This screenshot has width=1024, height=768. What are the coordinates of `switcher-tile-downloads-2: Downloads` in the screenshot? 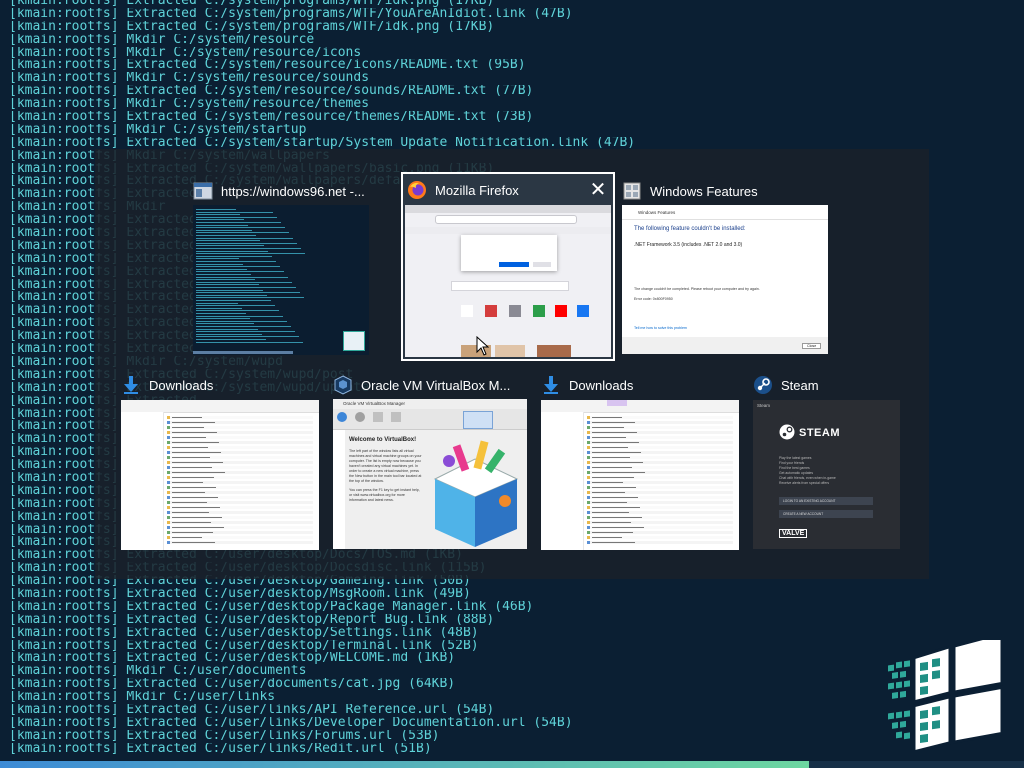 It's located at (640, 461).